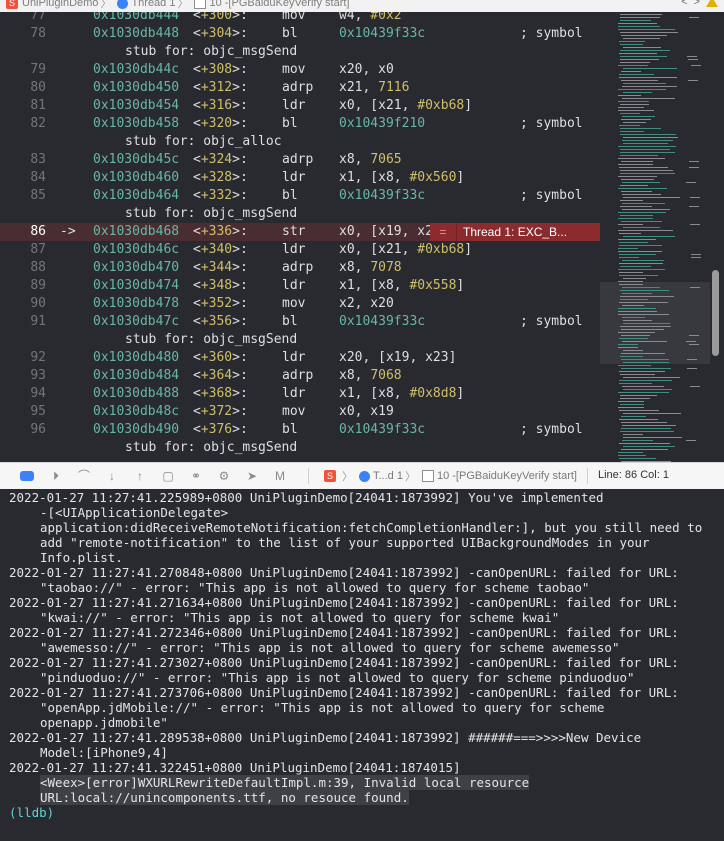  I want to click on code-line: 83 0x1030db45c <+324>: adrp x8, 7065, so click(300, 160).